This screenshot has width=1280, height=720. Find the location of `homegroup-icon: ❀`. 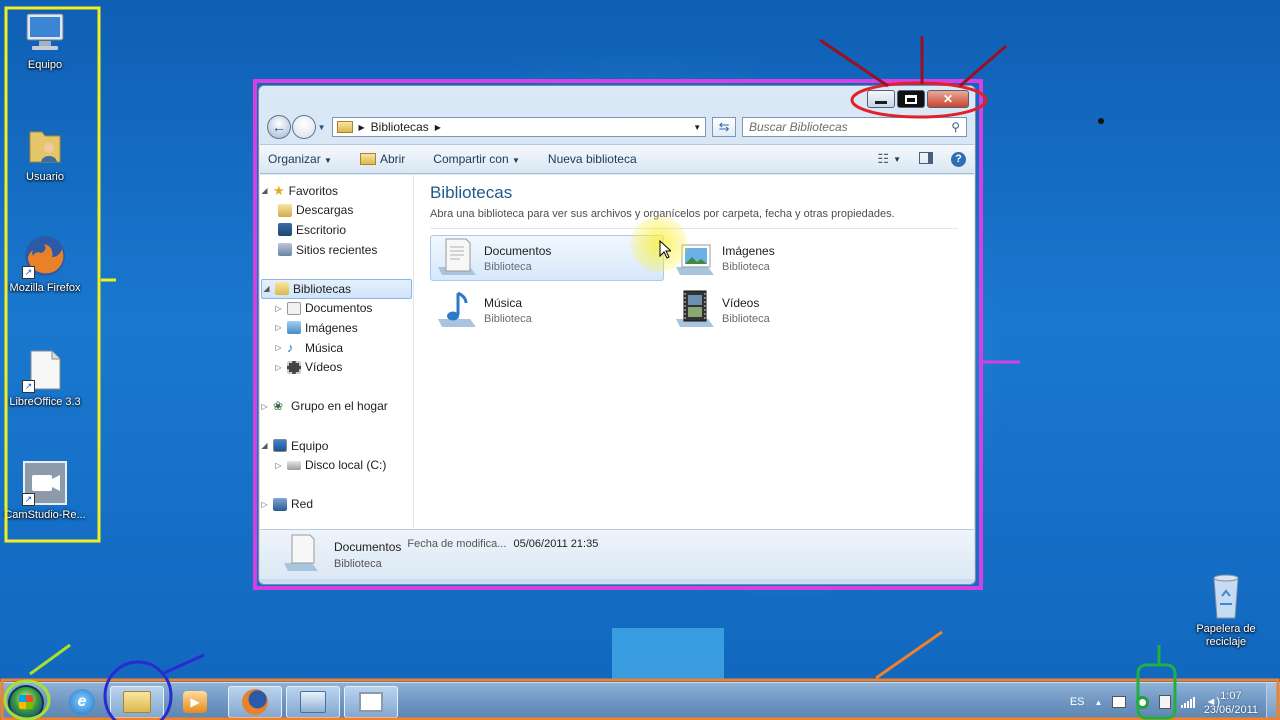

homegroup-icon: ❀ is located at coordinates (278, 406).